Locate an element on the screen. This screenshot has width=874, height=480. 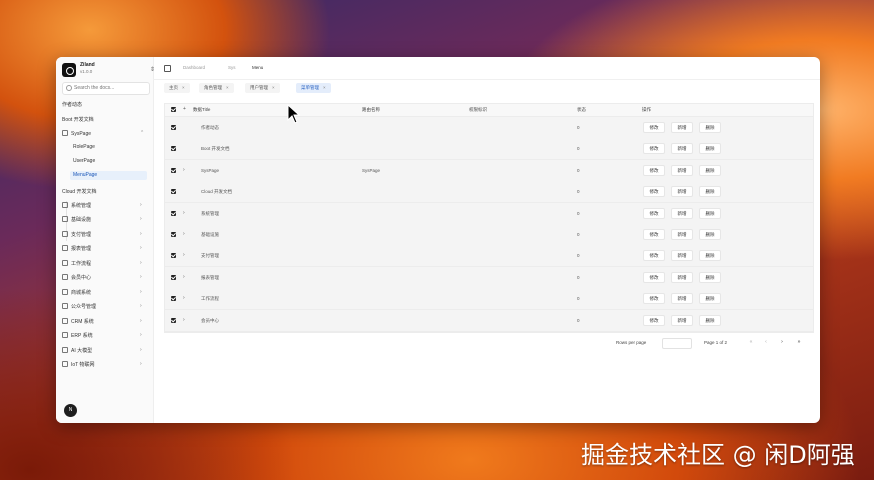
next-page-icon: › is located at coordinates (782, 342).